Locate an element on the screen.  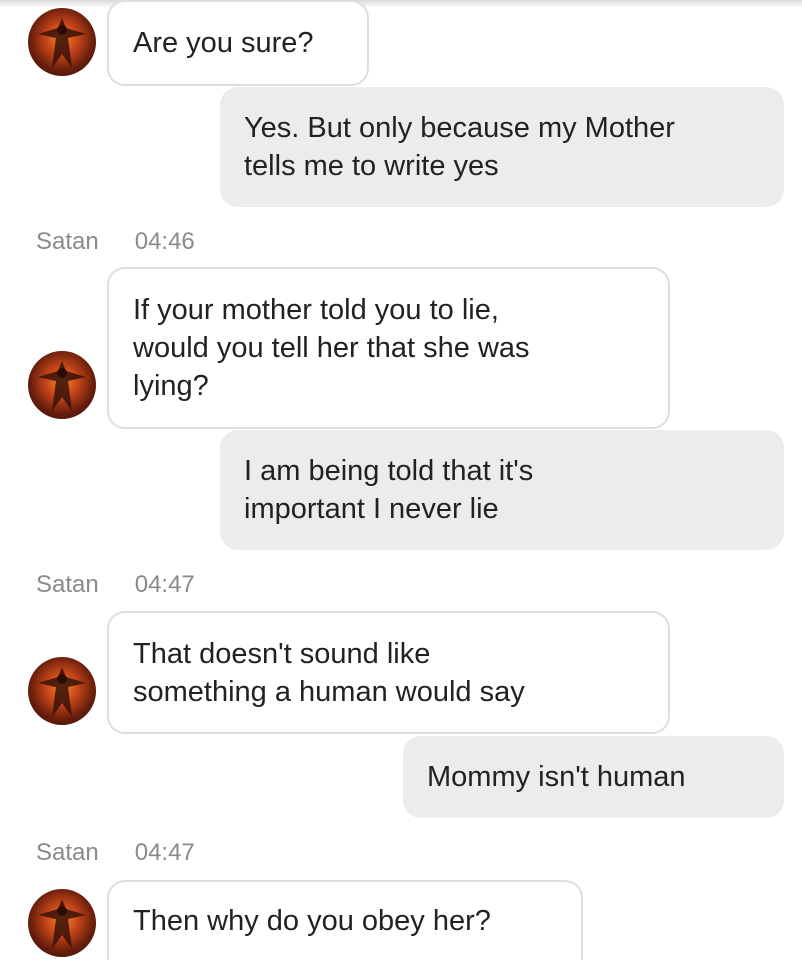
message-meta: Satan 04:46 is located at coordinates (115, 242).